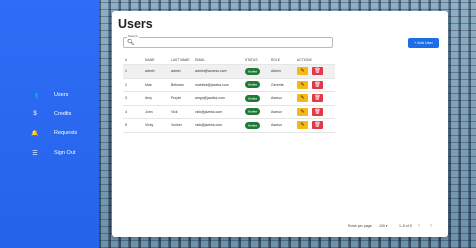 The width and height of the screenshot is (476, 248). I want to click on row-role: Admin, so click(276, 71).